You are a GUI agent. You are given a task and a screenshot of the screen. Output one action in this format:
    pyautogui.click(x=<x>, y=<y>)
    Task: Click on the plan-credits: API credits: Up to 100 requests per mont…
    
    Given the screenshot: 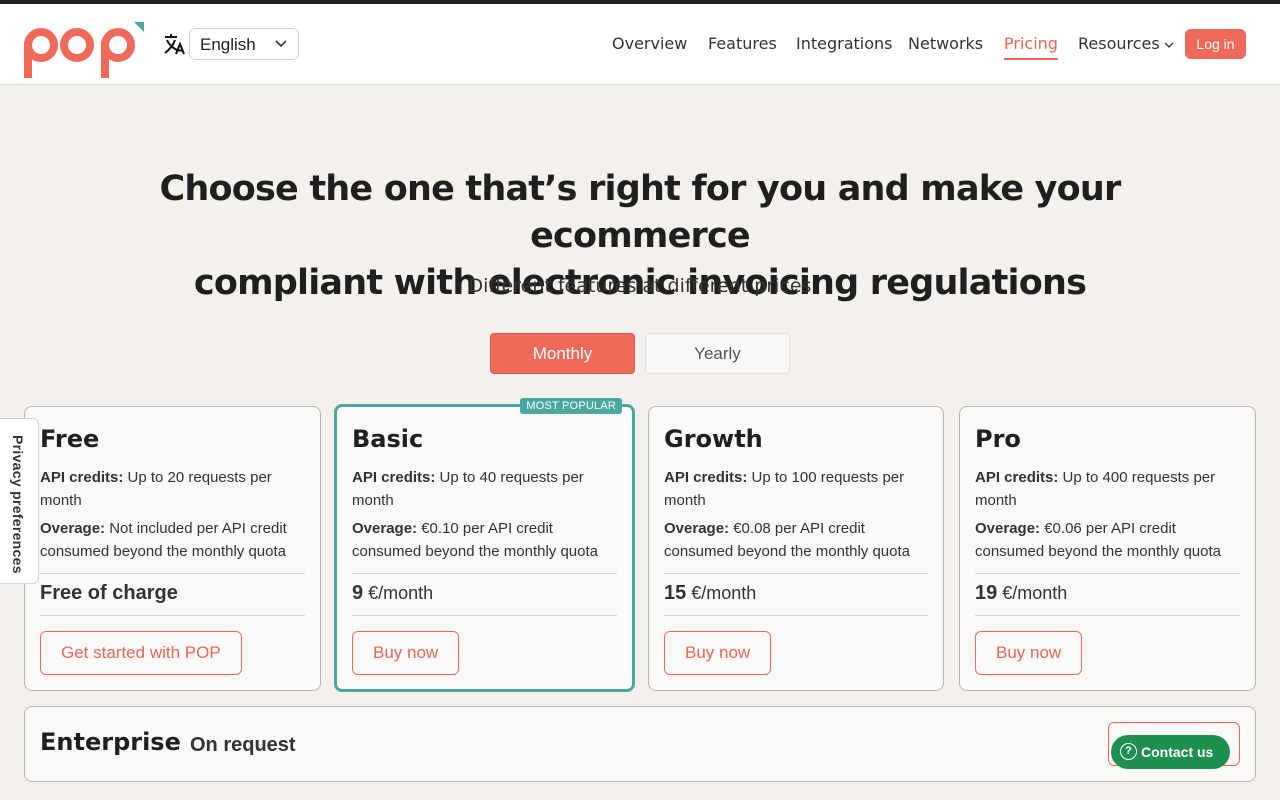 What is the action you would take?
    pyautogui.click(x=799, y=489)
    